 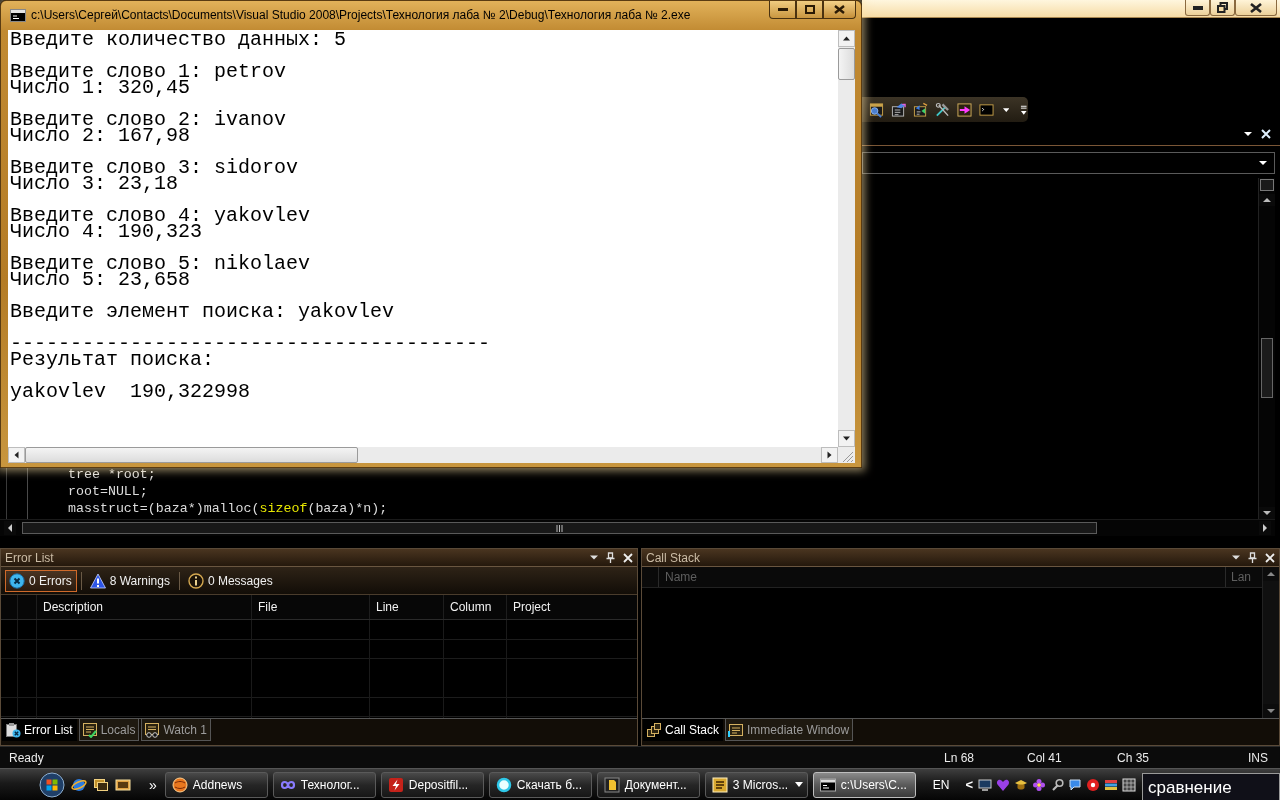 I want to click on column-header: Description, so click(x=73, y=607).